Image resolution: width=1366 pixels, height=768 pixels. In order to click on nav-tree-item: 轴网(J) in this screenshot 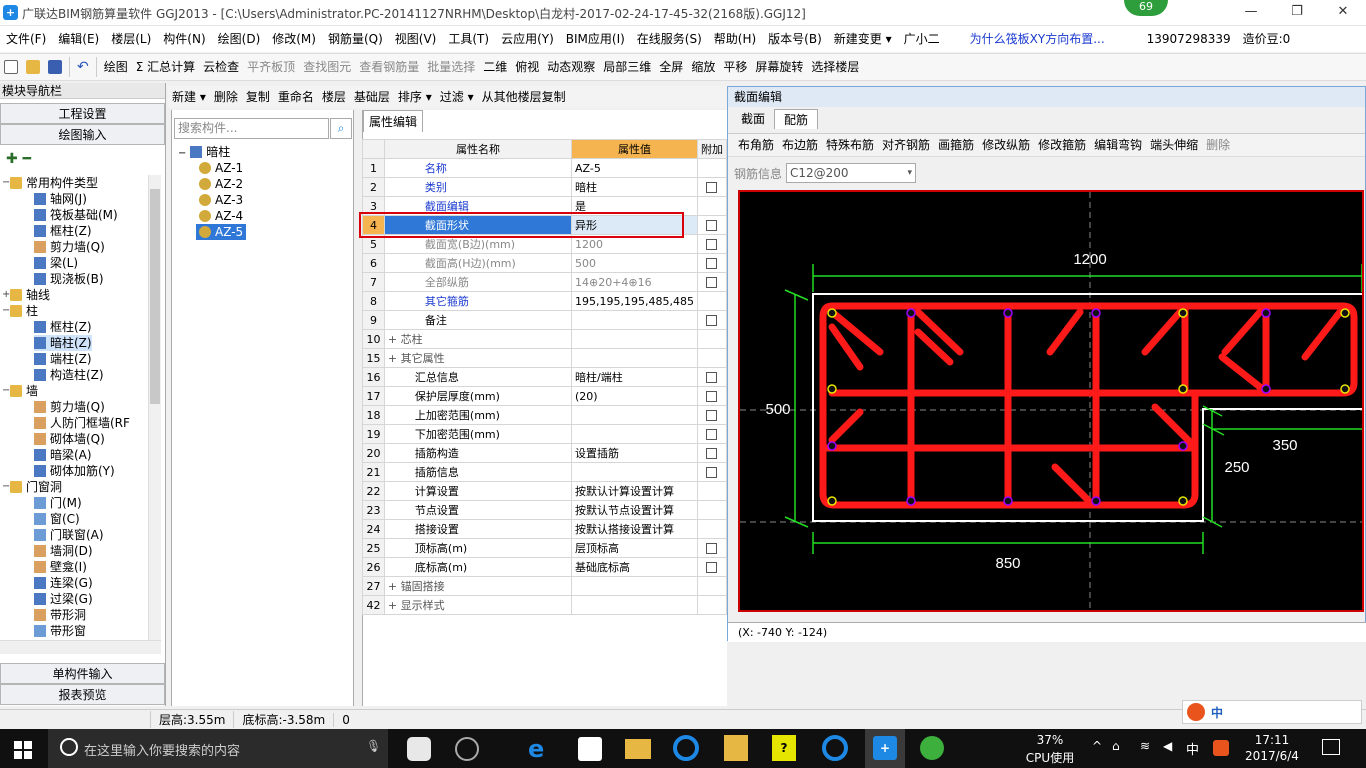, I will do `click(60, 199)`.